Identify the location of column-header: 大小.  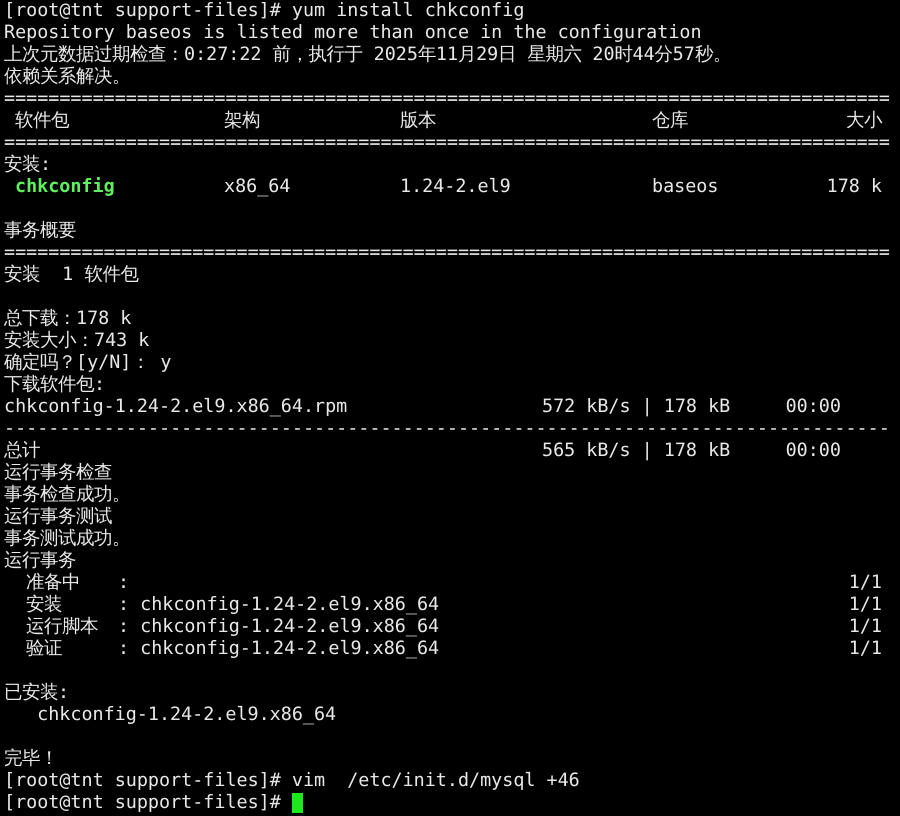
(864, 120).